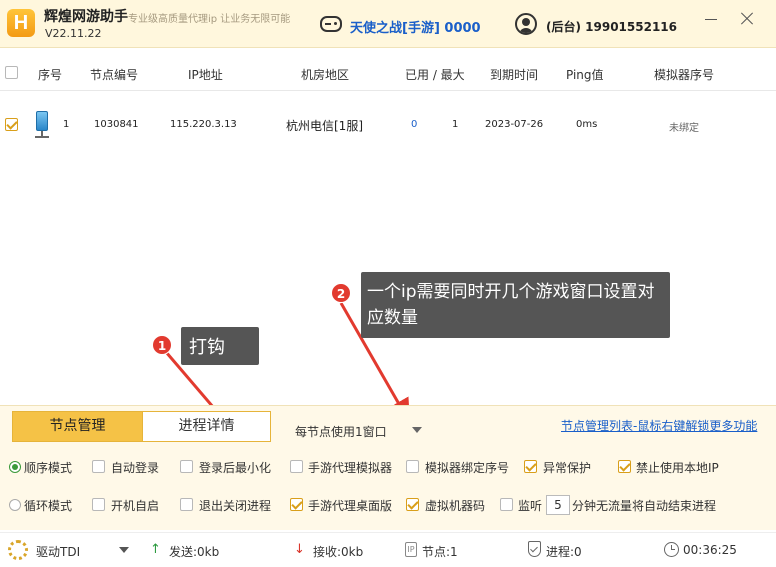 The image size is (776, 567). What do you see at coordinates (209, 19) in the screenshot?
I see `app-slogan: 专业级高质量代理ip 让业务无限可能` at bounding box center [209, 19].